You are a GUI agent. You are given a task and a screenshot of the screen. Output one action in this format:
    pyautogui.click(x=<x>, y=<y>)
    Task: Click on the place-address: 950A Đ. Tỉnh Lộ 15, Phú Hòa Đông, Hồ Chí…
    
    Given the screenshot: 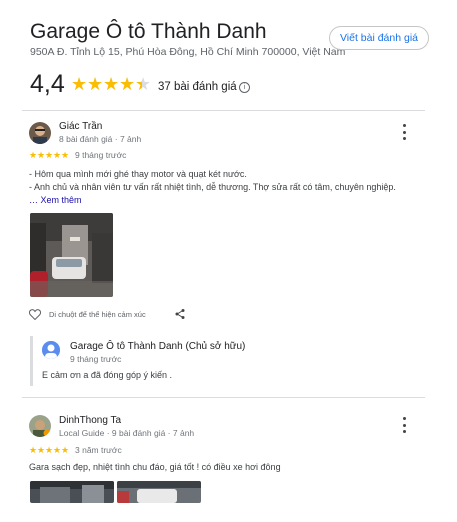 What is the action you would take?
    pyautogui.click(x=188, y=52)
    